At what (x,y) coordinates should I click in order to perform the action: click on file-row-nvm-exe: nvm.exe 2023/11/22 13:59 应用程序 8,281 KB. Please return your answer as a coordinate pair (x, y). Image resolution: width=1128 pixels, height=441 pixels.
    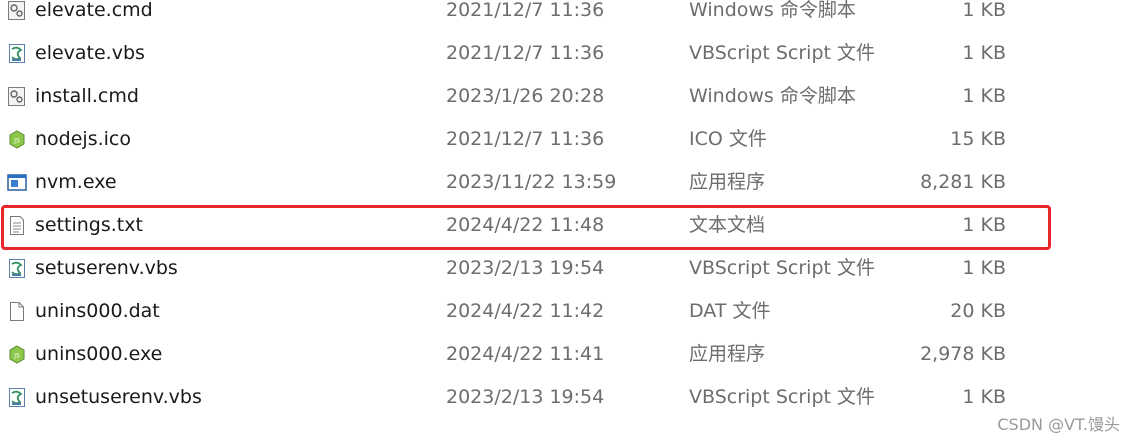
    Looking at the image, I should click on (564, 182).